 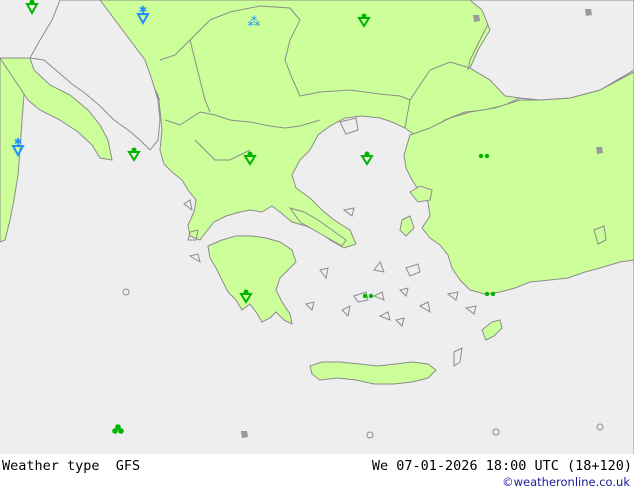 What do you see at coordinates (501, 466) in the screenshot?
I see `forecast-time-label: We 07-01-2026 18:00 UTC (18+120)` at bounding box center [501, 466].